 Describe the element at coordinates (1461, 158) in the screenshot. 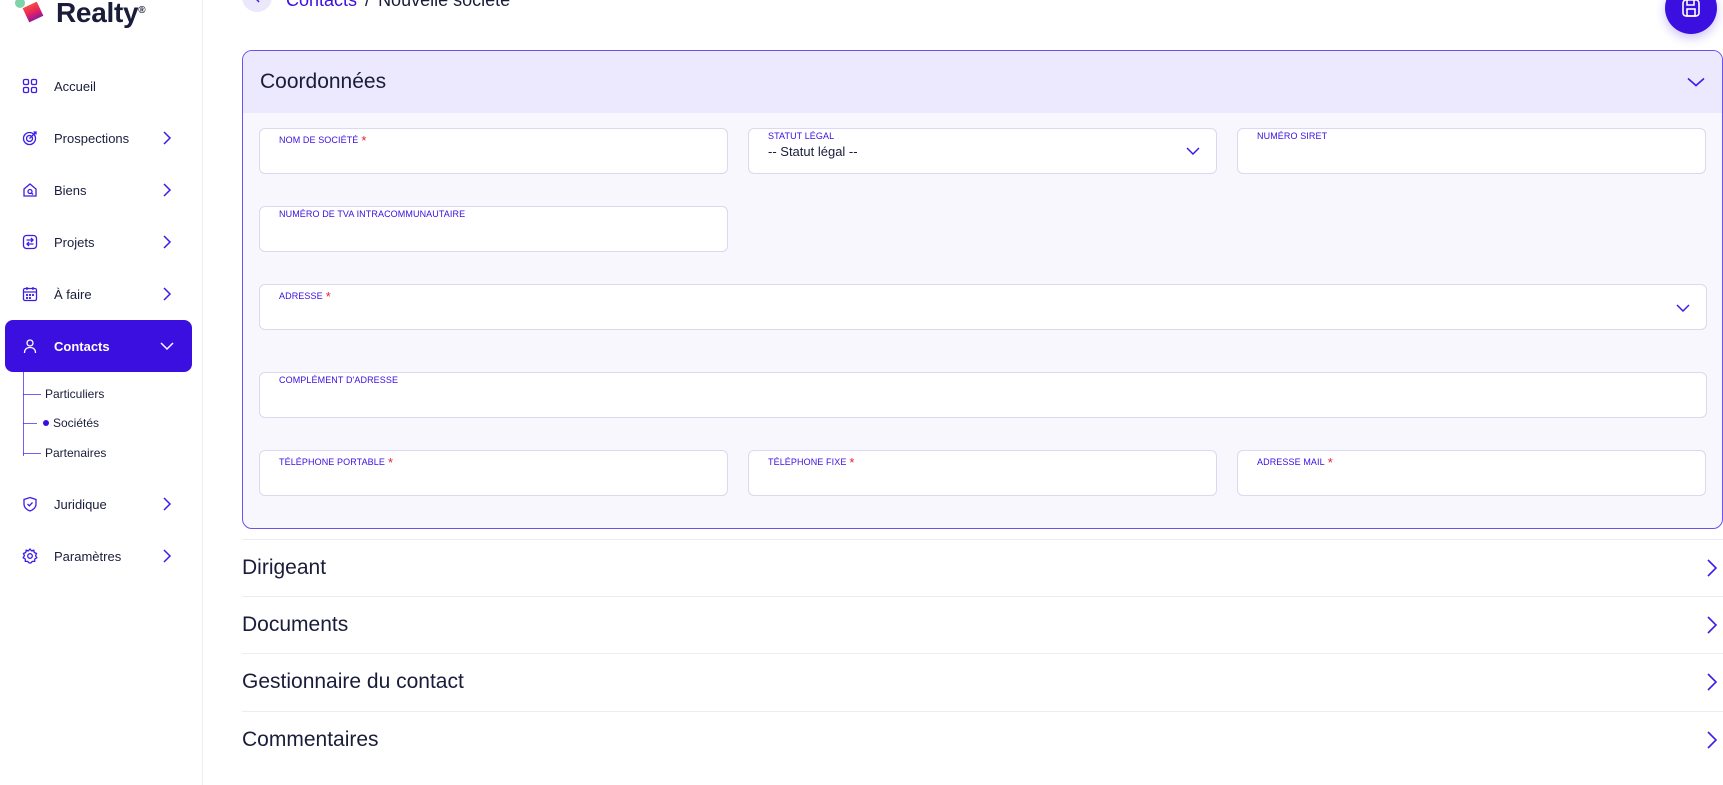

I see `siret-input` at that location.